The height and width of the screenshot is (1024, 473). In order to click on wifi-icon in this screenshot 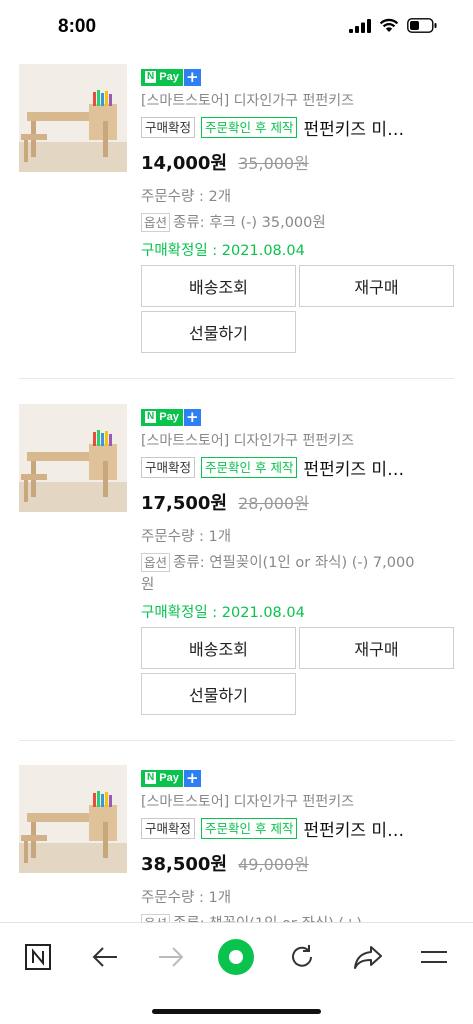, I will do `click(389, 25)`.